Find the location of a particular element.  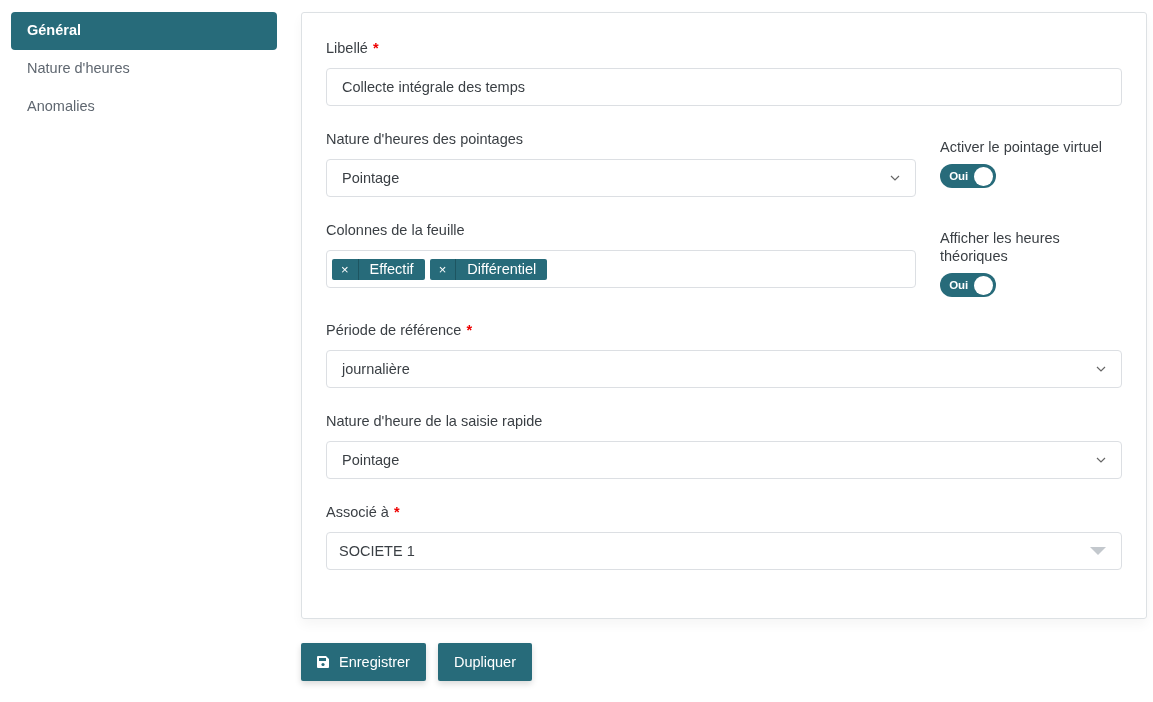

caret-down-icon is located at coordinates (1098, 551).